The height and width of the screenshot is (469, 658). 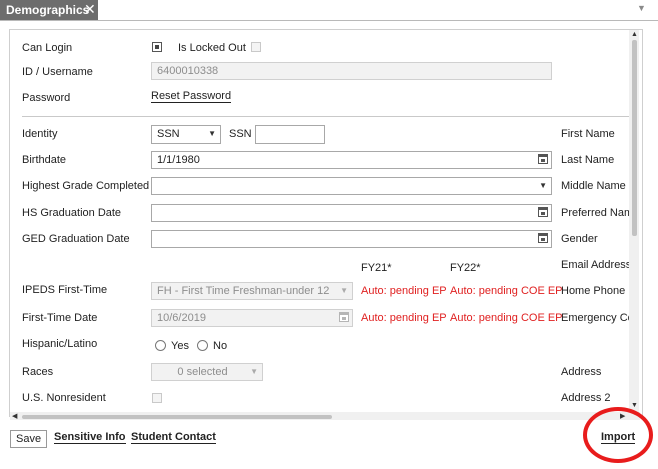 What do you see at coordinates (351, 213) in the screenshot?
I see `hs-graduation-input` at bounding box center [351, 213].